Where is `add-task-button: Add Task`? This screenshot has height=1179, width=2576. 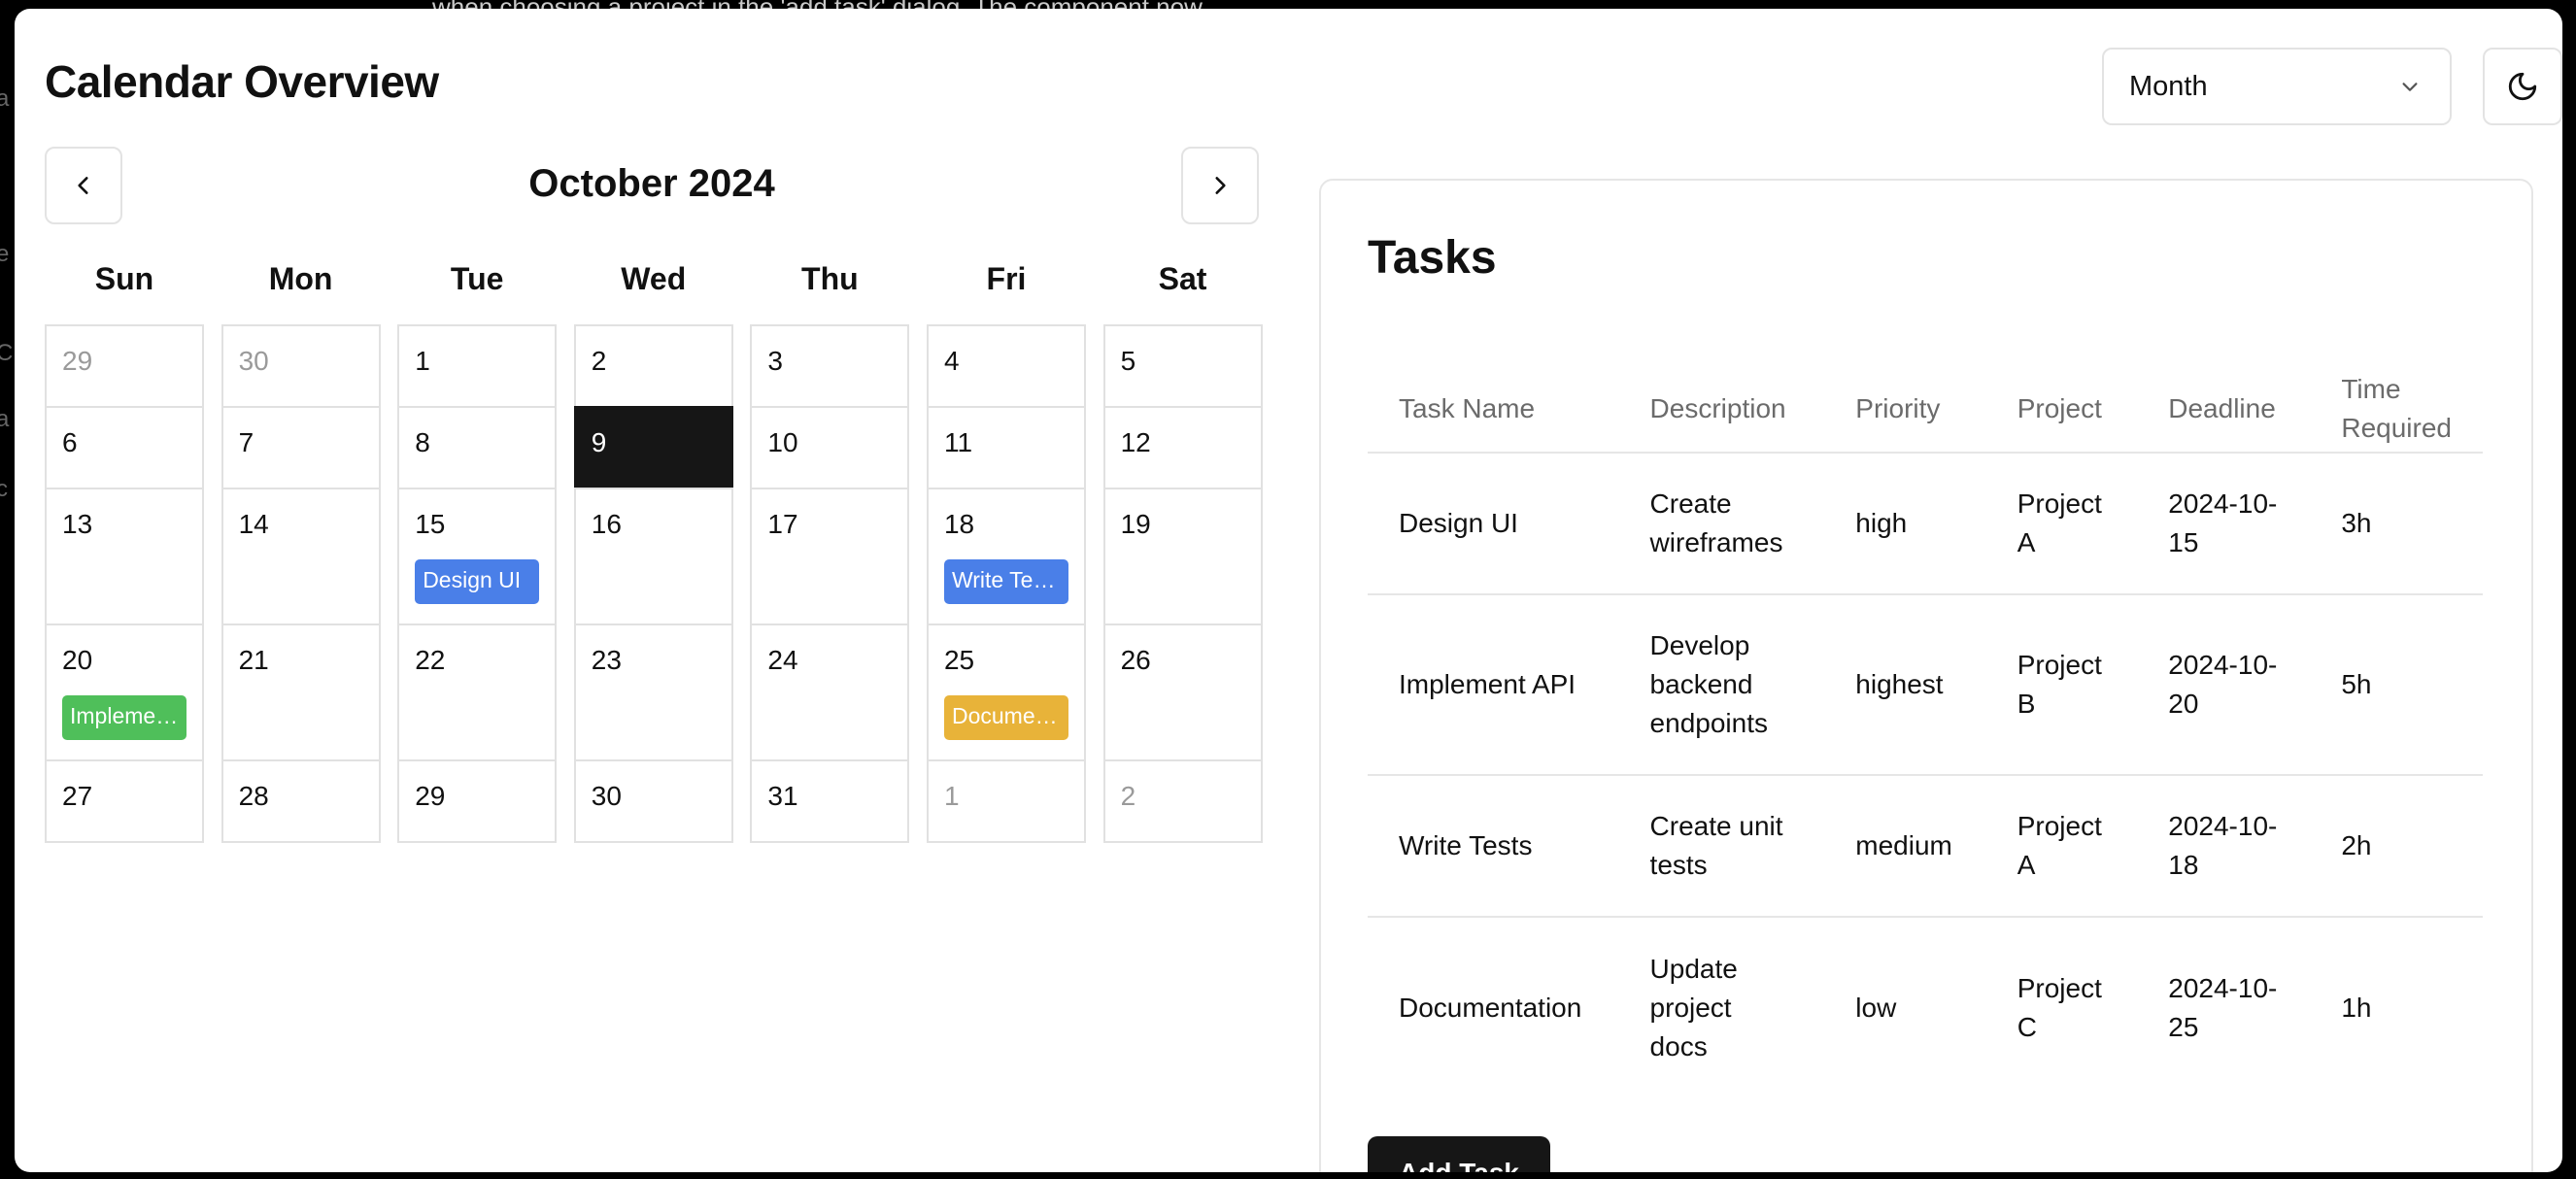 add-task-button: Add Task is located at coordinates (1459, 1154).